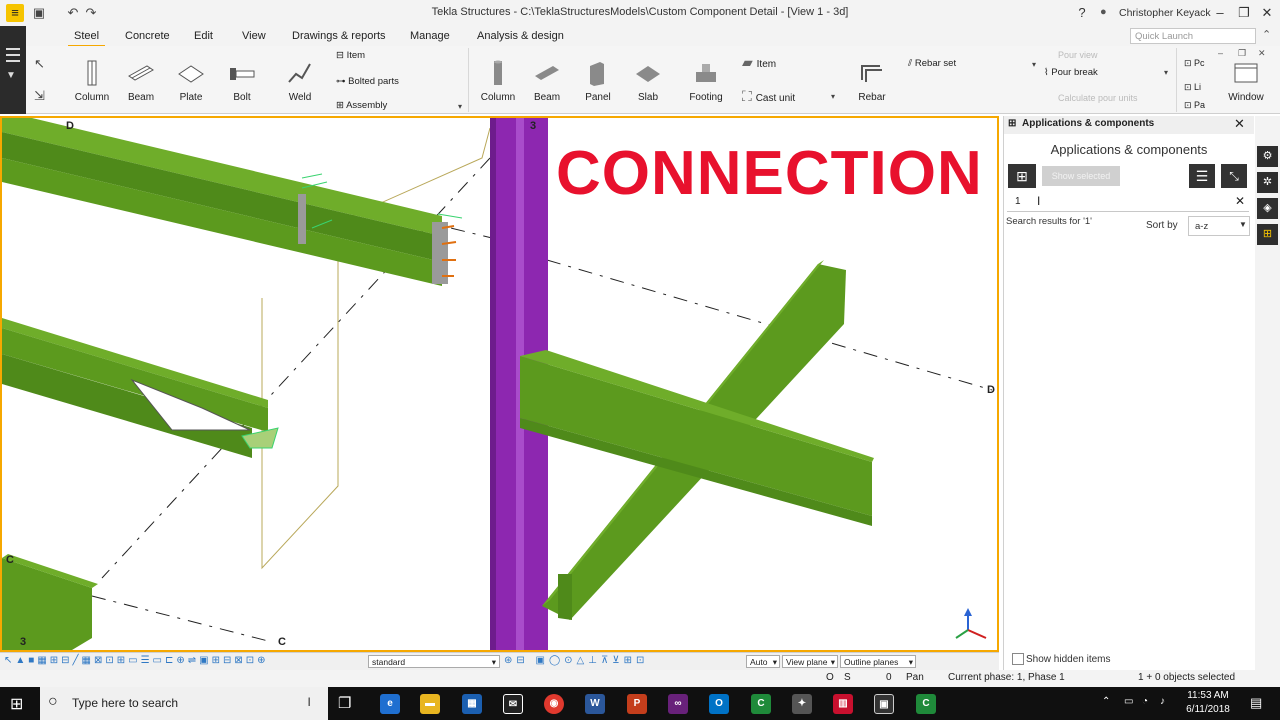 This screenshot has width=1280, height=720. What do you see at coordinates (309, 702) in the screenshot?
I see `microphone-icon: ⏽` at bounding box center [309, 702].